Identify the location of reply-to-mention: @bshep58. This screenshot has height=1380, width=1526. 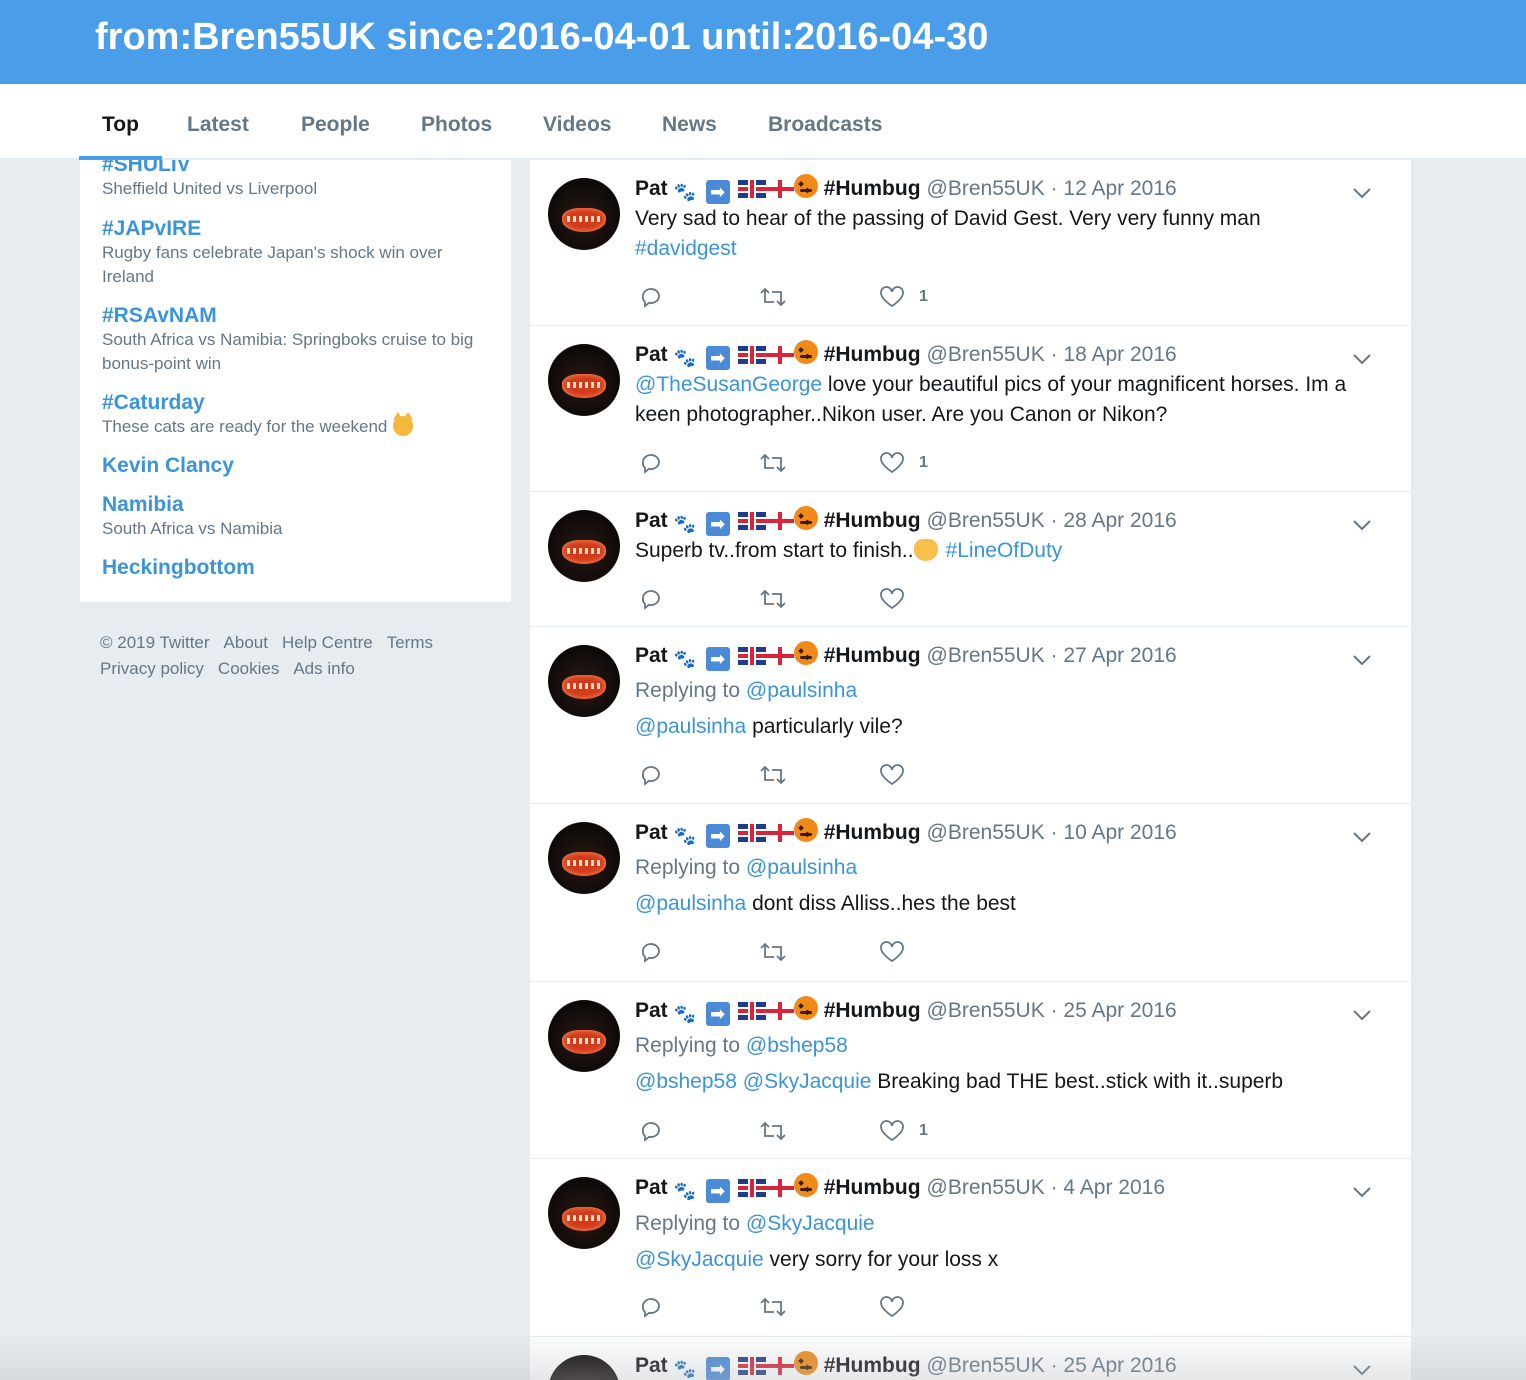
(797, 1045).